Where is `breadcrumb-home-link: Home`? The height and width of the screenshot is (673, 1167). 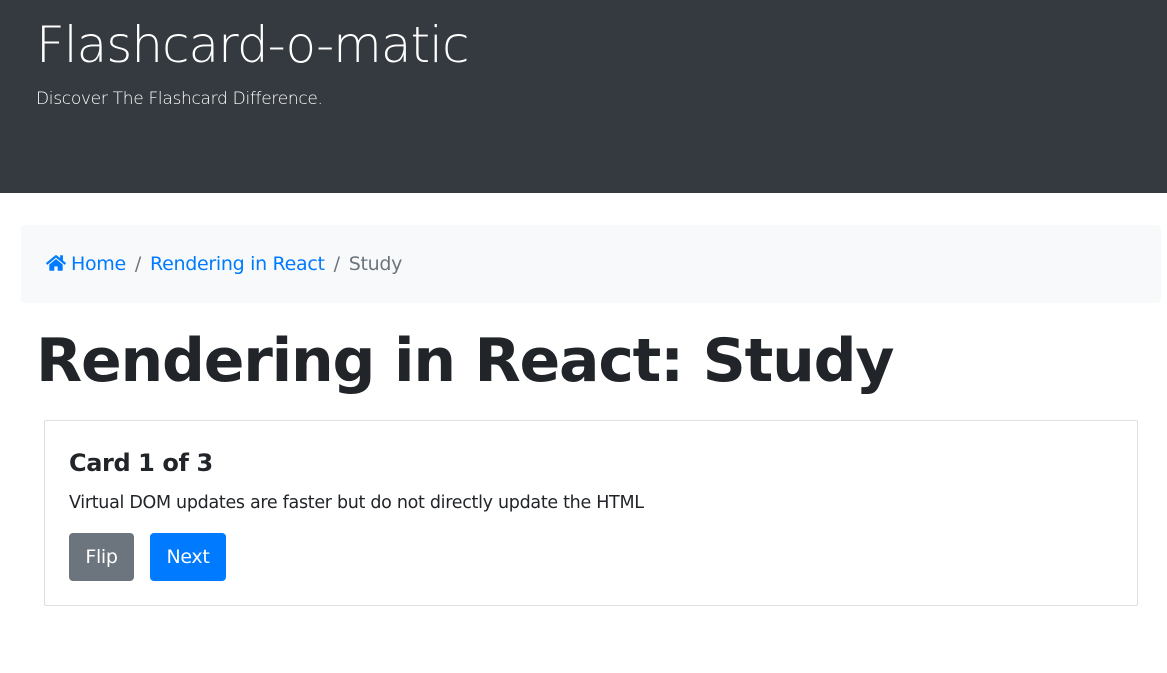
breadcrumb-home-link: Home is located at coordinates (86, 264).